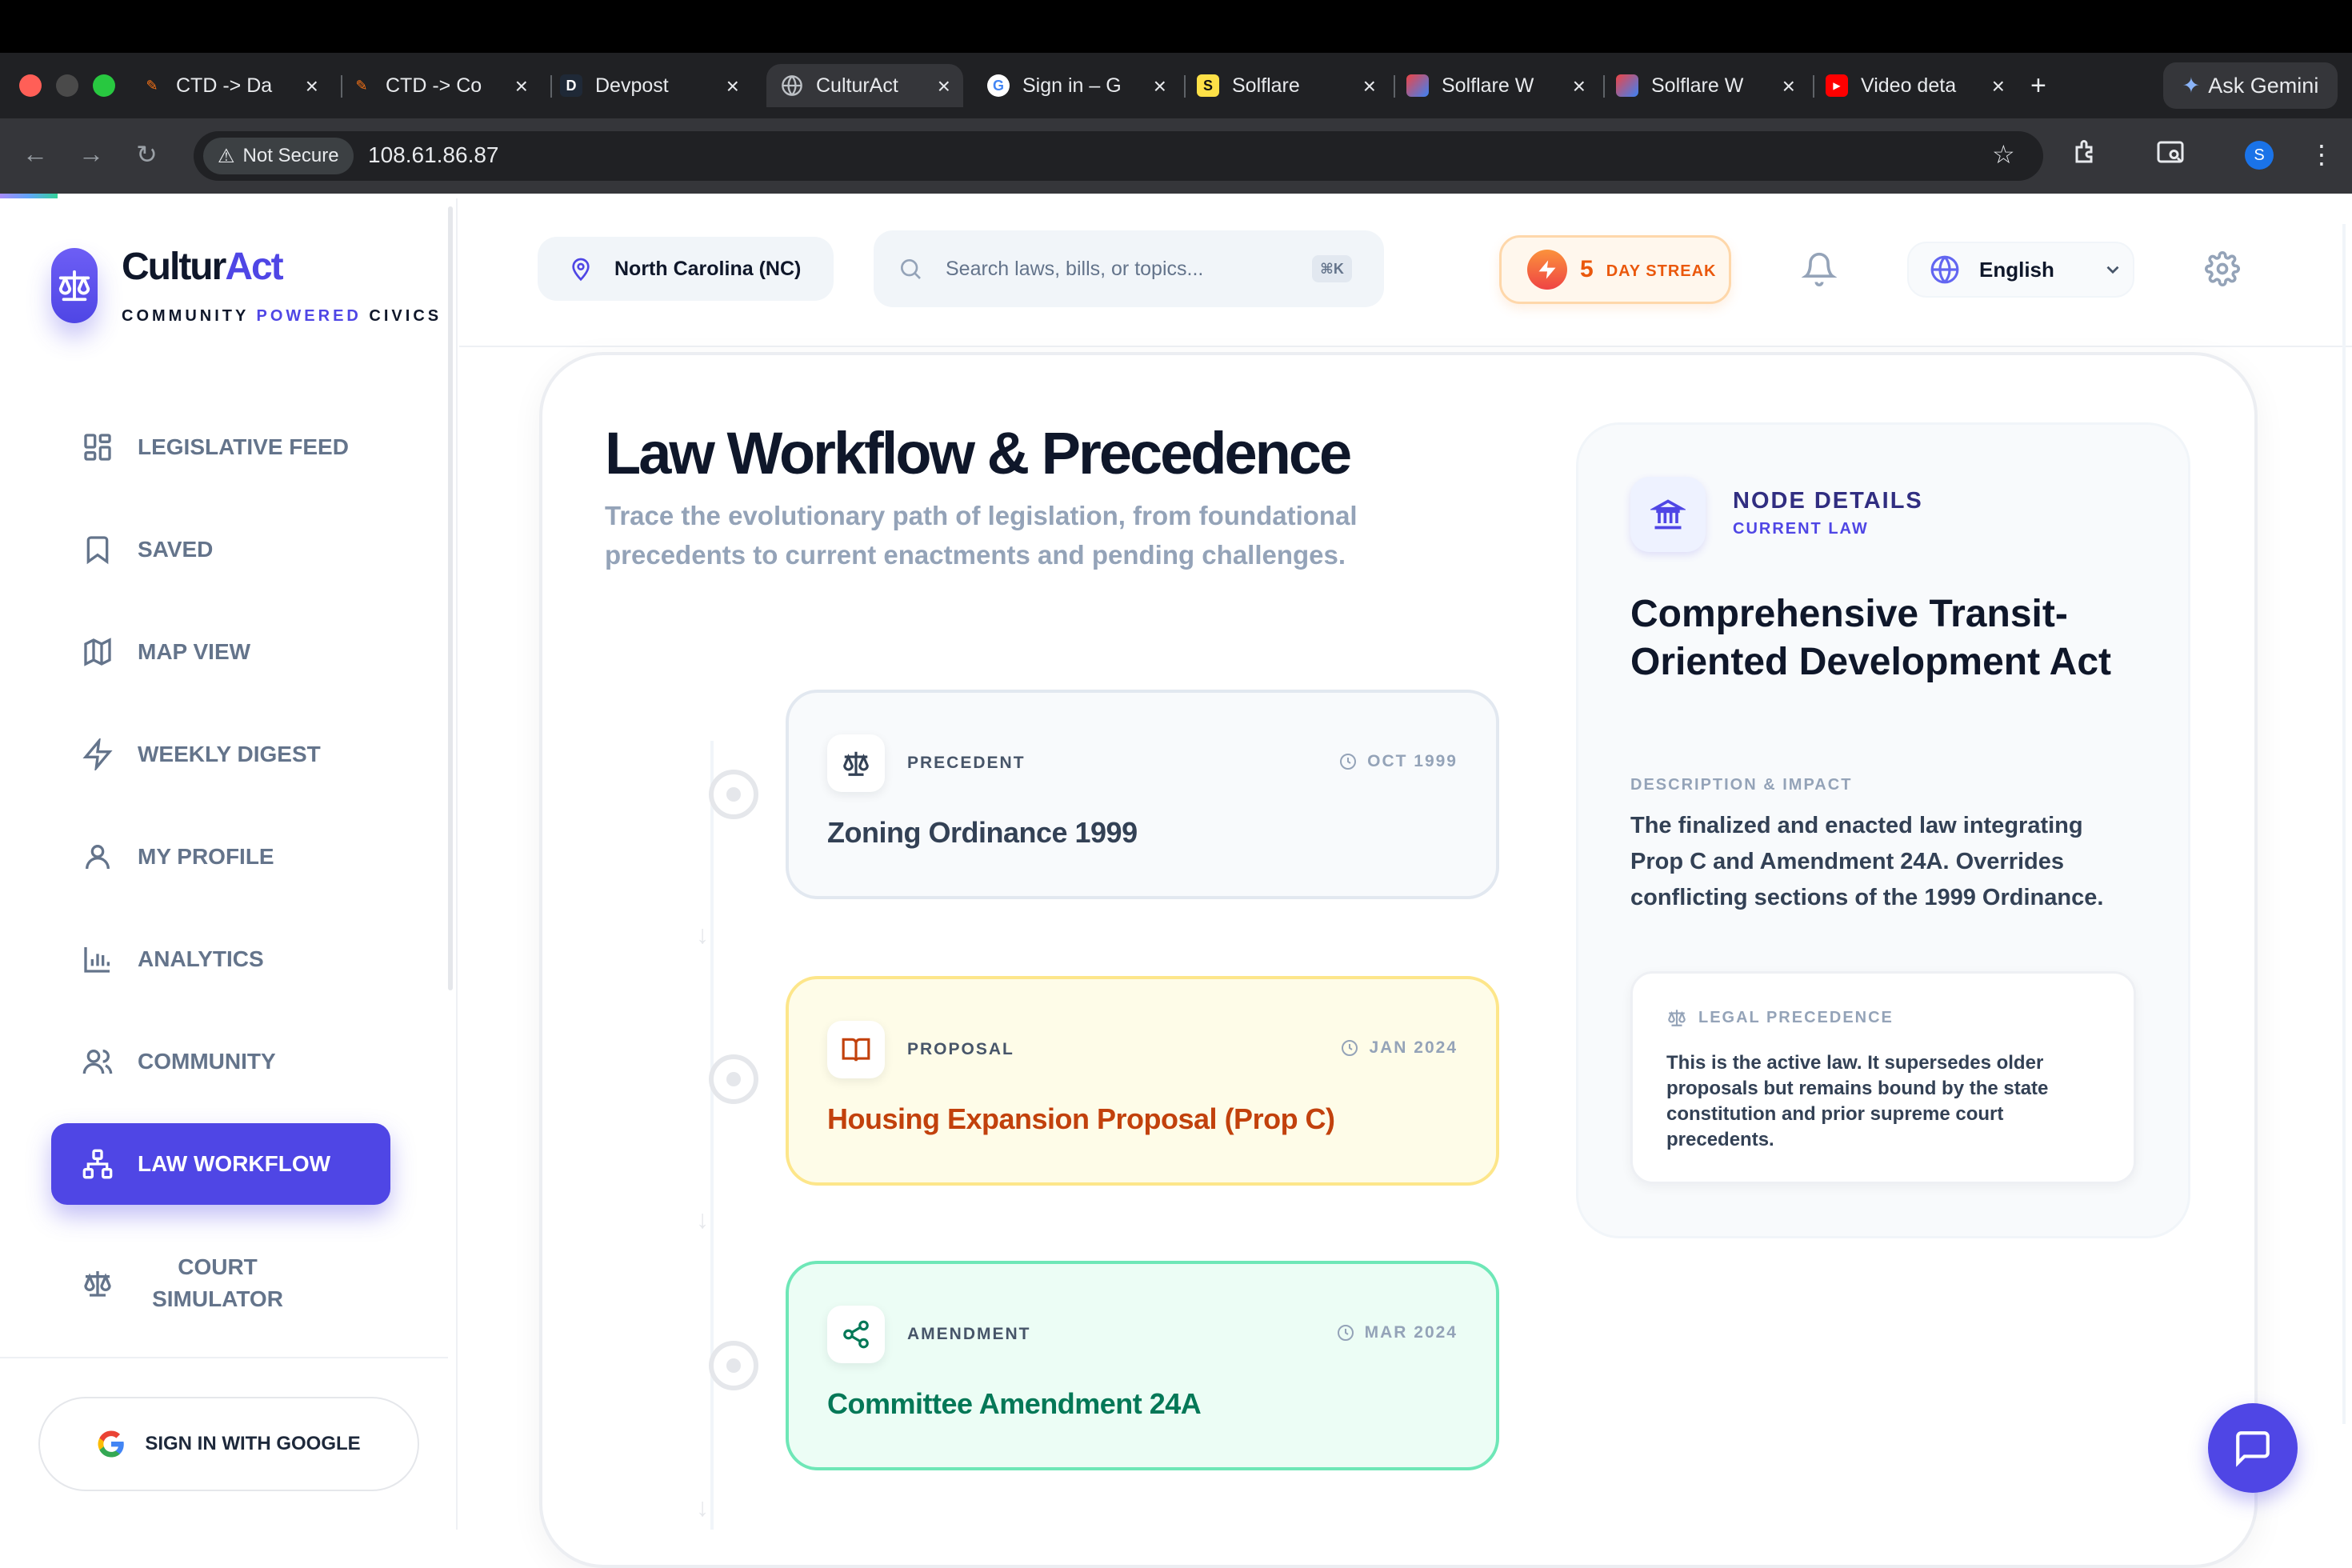 Image resolution: width=2352 pixels, height=1568 pixels. What do you see at coordinates (571, 85) in the screenshot?
I see `devpost-favicon-icon: D` at bounding box center [571, 85].